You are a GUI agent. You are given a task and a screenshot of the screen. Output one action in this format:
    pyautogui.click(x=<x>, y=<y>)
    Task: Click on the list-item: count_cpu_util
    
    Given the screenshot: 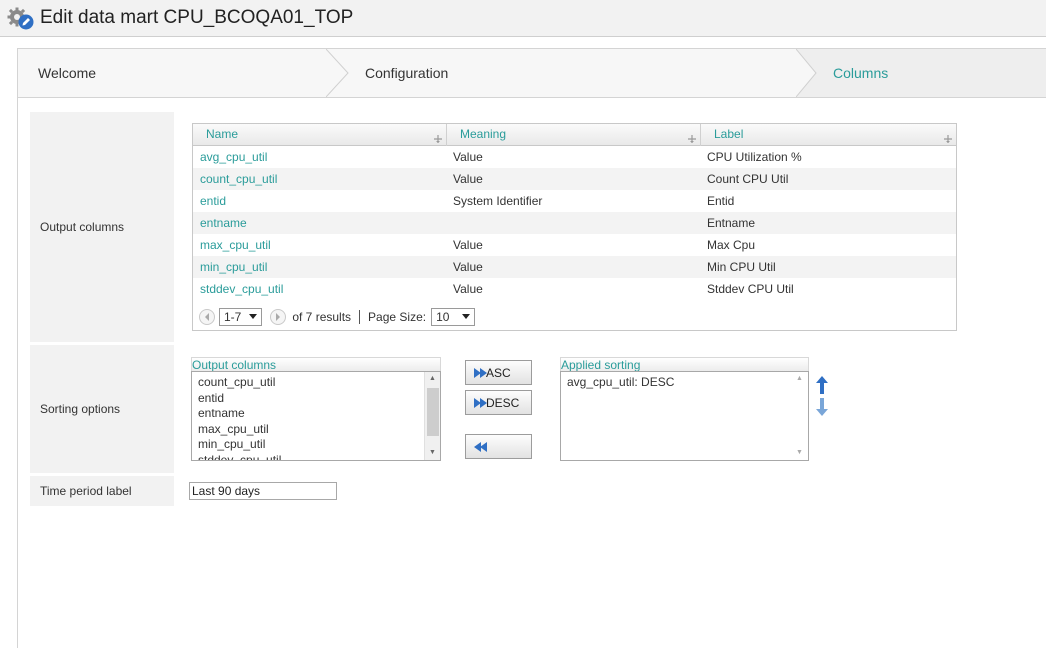 What is the action you would take?
    pyautogui.click(x=316, y=383)
    